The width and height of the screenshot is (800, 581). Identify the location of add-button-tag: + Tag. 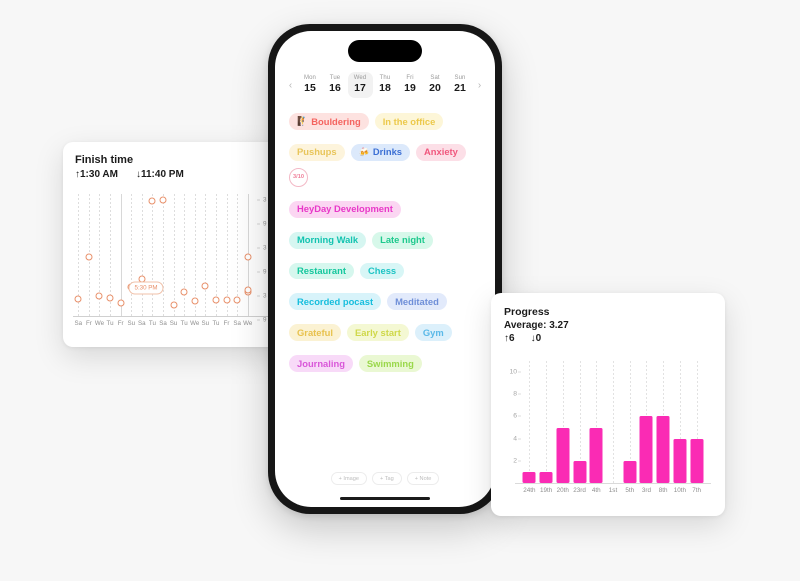
(386, 478).